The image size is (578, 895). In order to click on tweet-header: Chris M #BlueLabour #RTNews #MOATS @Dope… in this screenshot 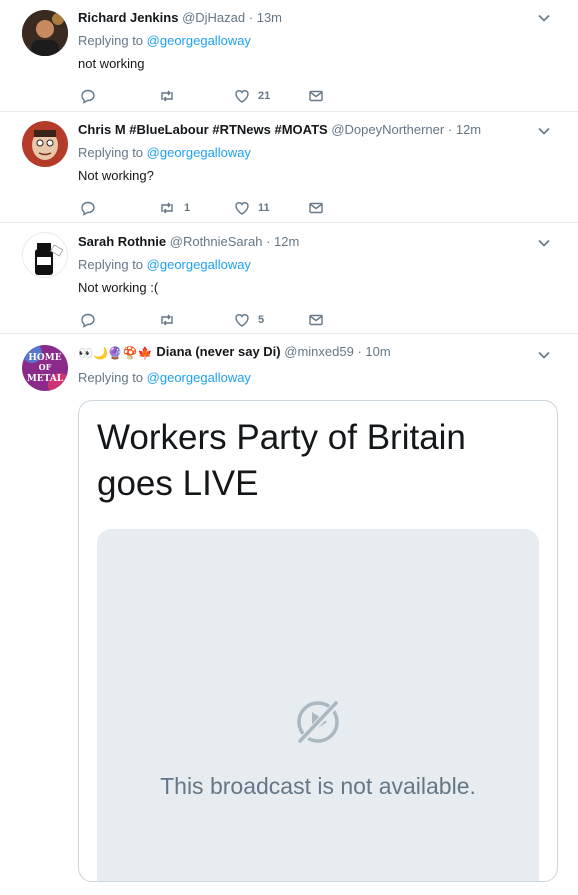, I will do `click(279, 130)`.